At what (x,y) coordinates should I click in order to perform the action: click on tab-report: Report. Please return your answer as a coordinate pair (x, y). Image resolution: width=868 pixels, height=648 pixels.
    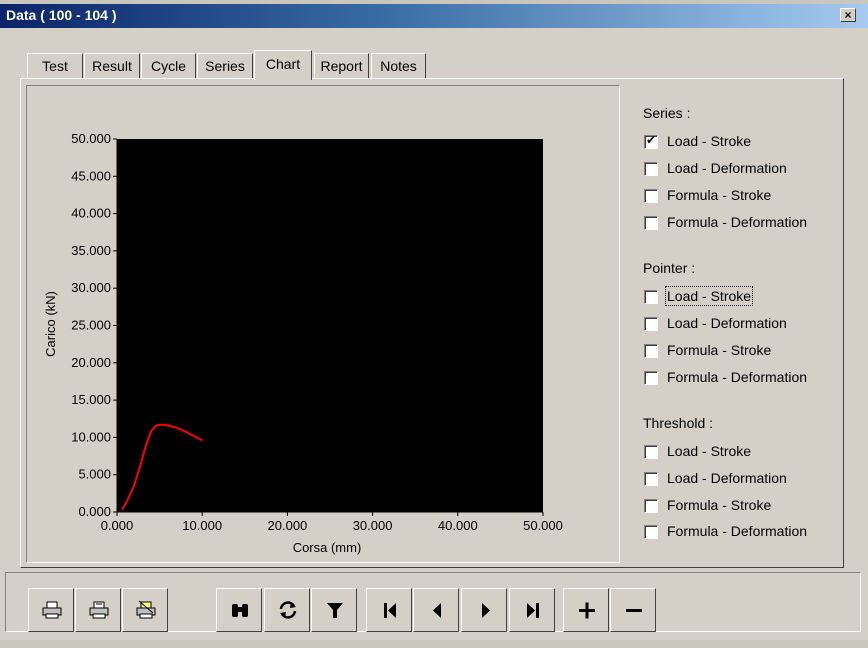
    Looking at the image, I should click on (341, 66).